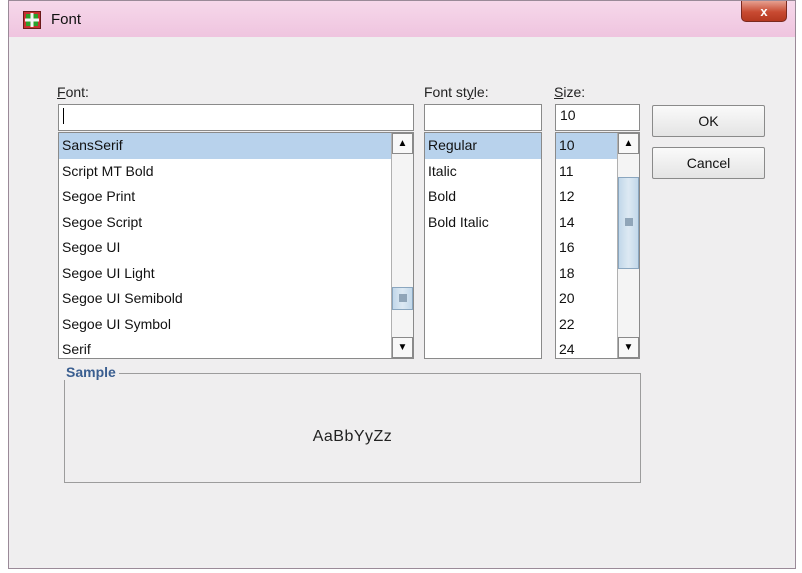 The image size is (802, 573). I want to click on list-item: Bold, so click(483, 197).